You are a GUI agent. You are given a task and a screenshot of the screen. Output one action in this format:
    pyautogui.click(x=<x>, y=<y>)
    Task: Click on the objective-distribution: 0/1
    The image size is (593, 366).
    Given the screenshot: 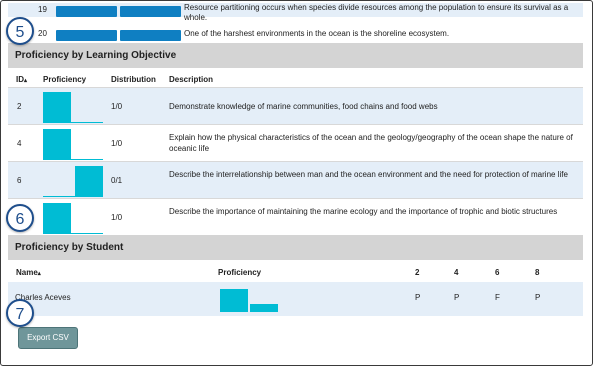 What is the action you would take?
    pyautogui.click(x=117, y=180)
    